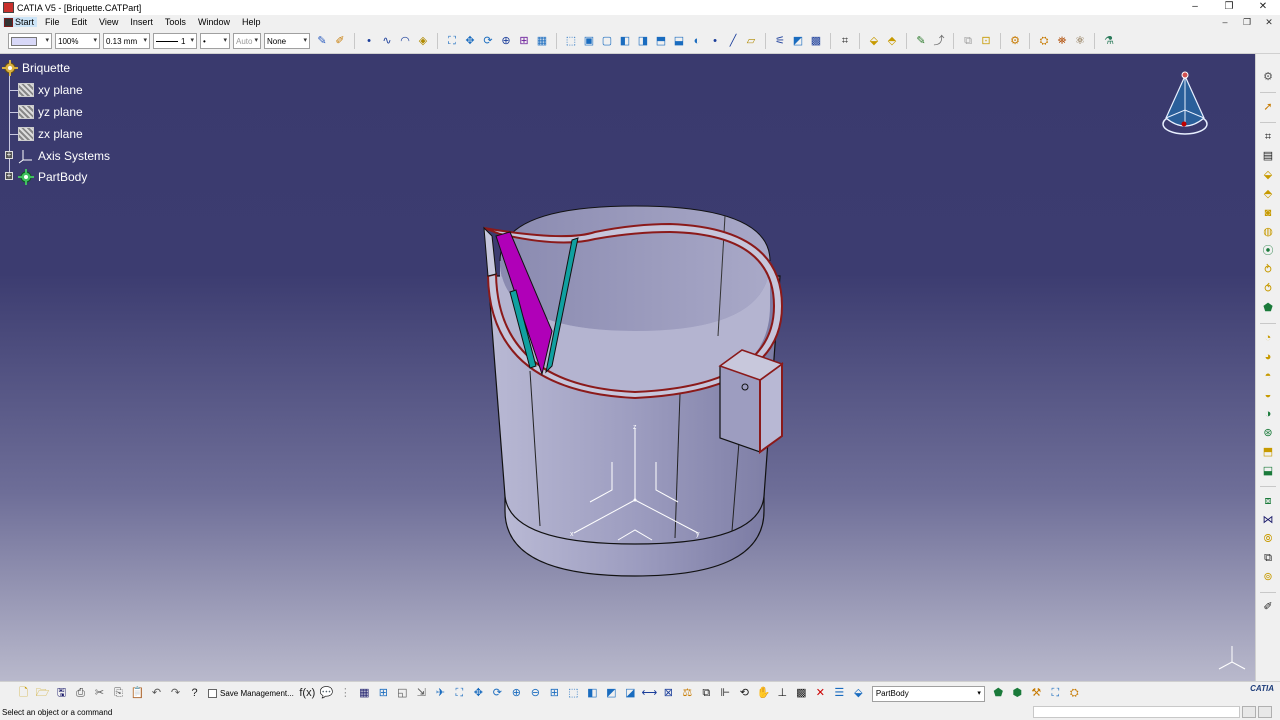 This screenshot has width=1280, height=720. What do you see at coordinates (43, 694) in the screenshot?
I see `open-file-icon: 🗁` at bounding box center [43, 694].